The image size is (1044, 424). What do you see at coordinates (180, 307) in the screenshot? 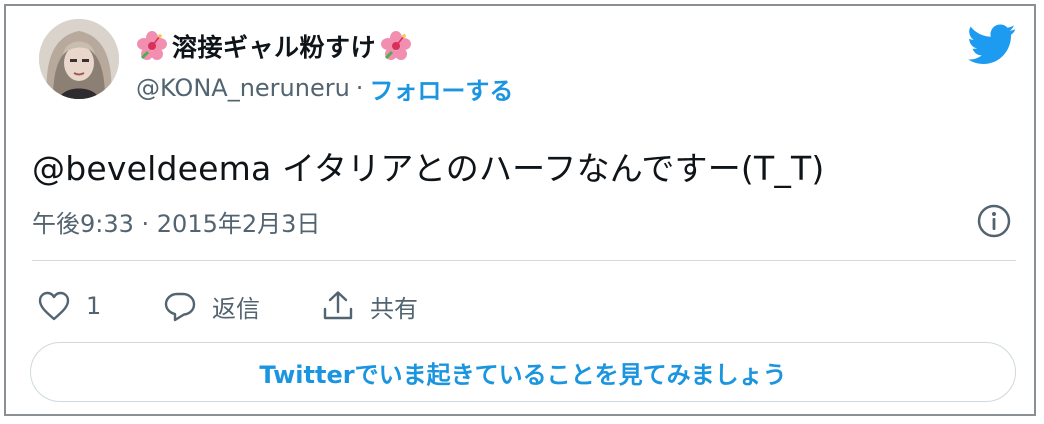
I see `reply-bubble-icon` at bounding box center [180, 307].